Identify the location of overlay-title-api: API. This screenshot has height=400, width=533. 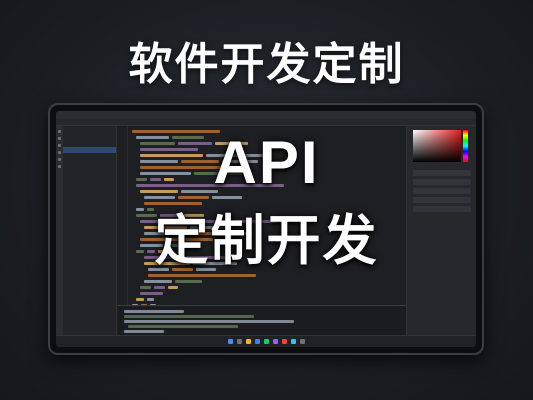
(266, 162).